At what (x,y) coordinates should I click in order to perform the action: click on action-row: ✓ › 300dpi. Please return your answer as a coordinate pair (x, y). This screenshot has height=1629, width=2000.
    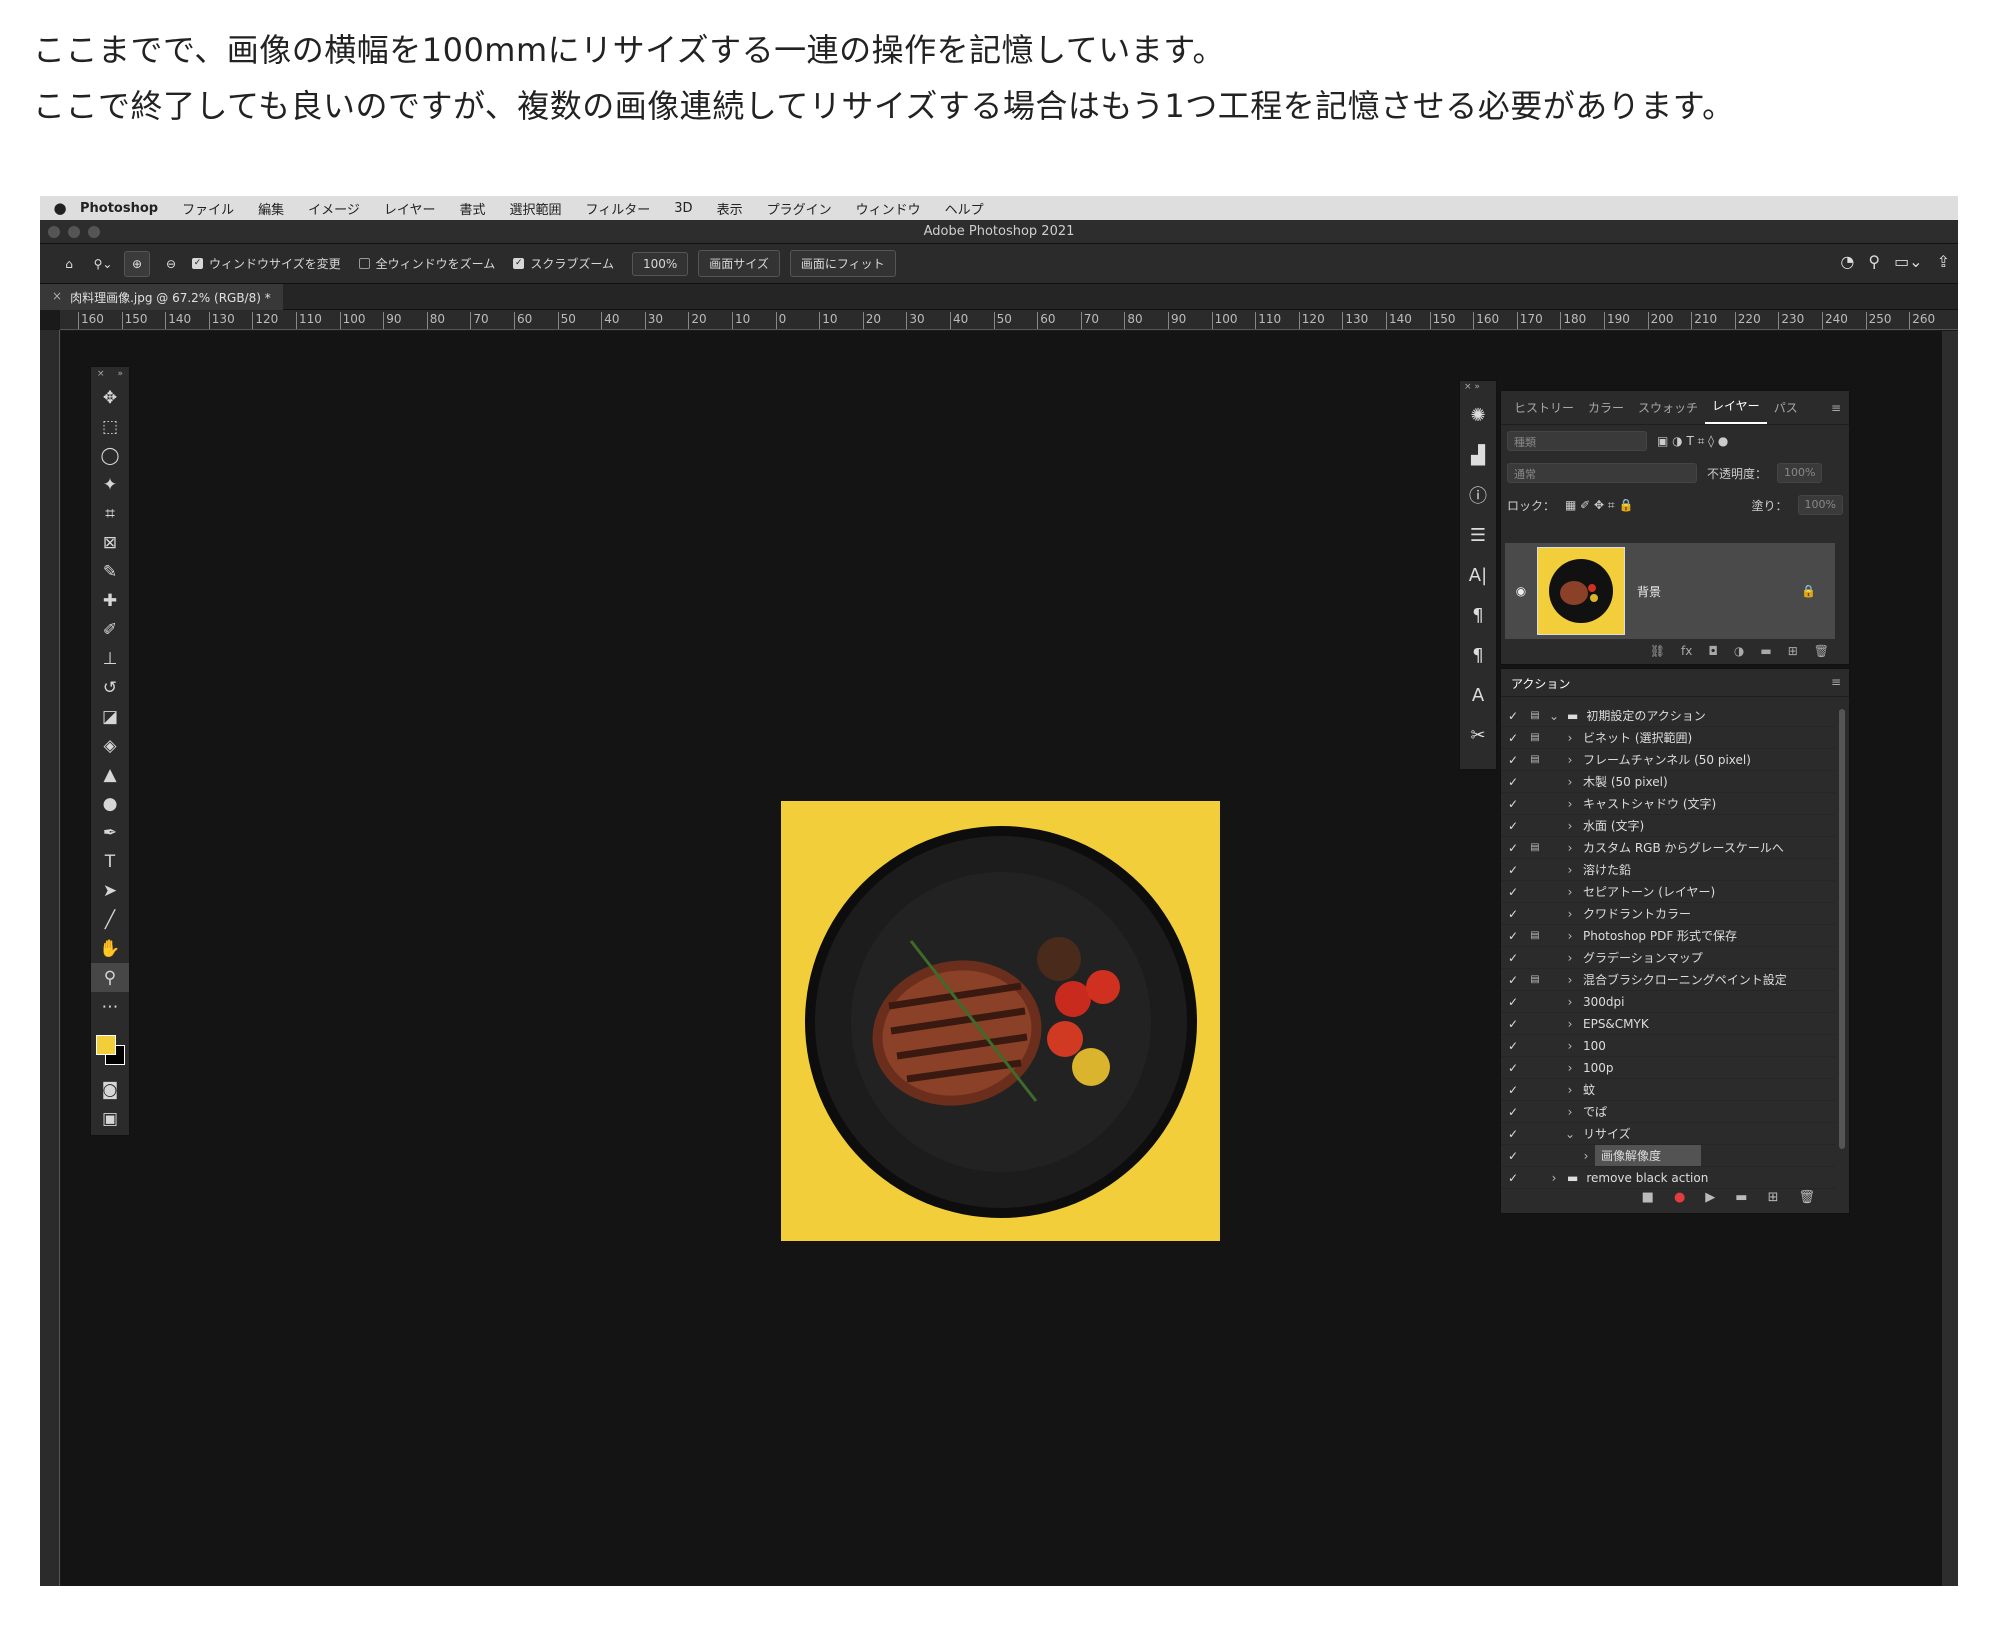
    Looking at the image, I should click on (1668, 1002).